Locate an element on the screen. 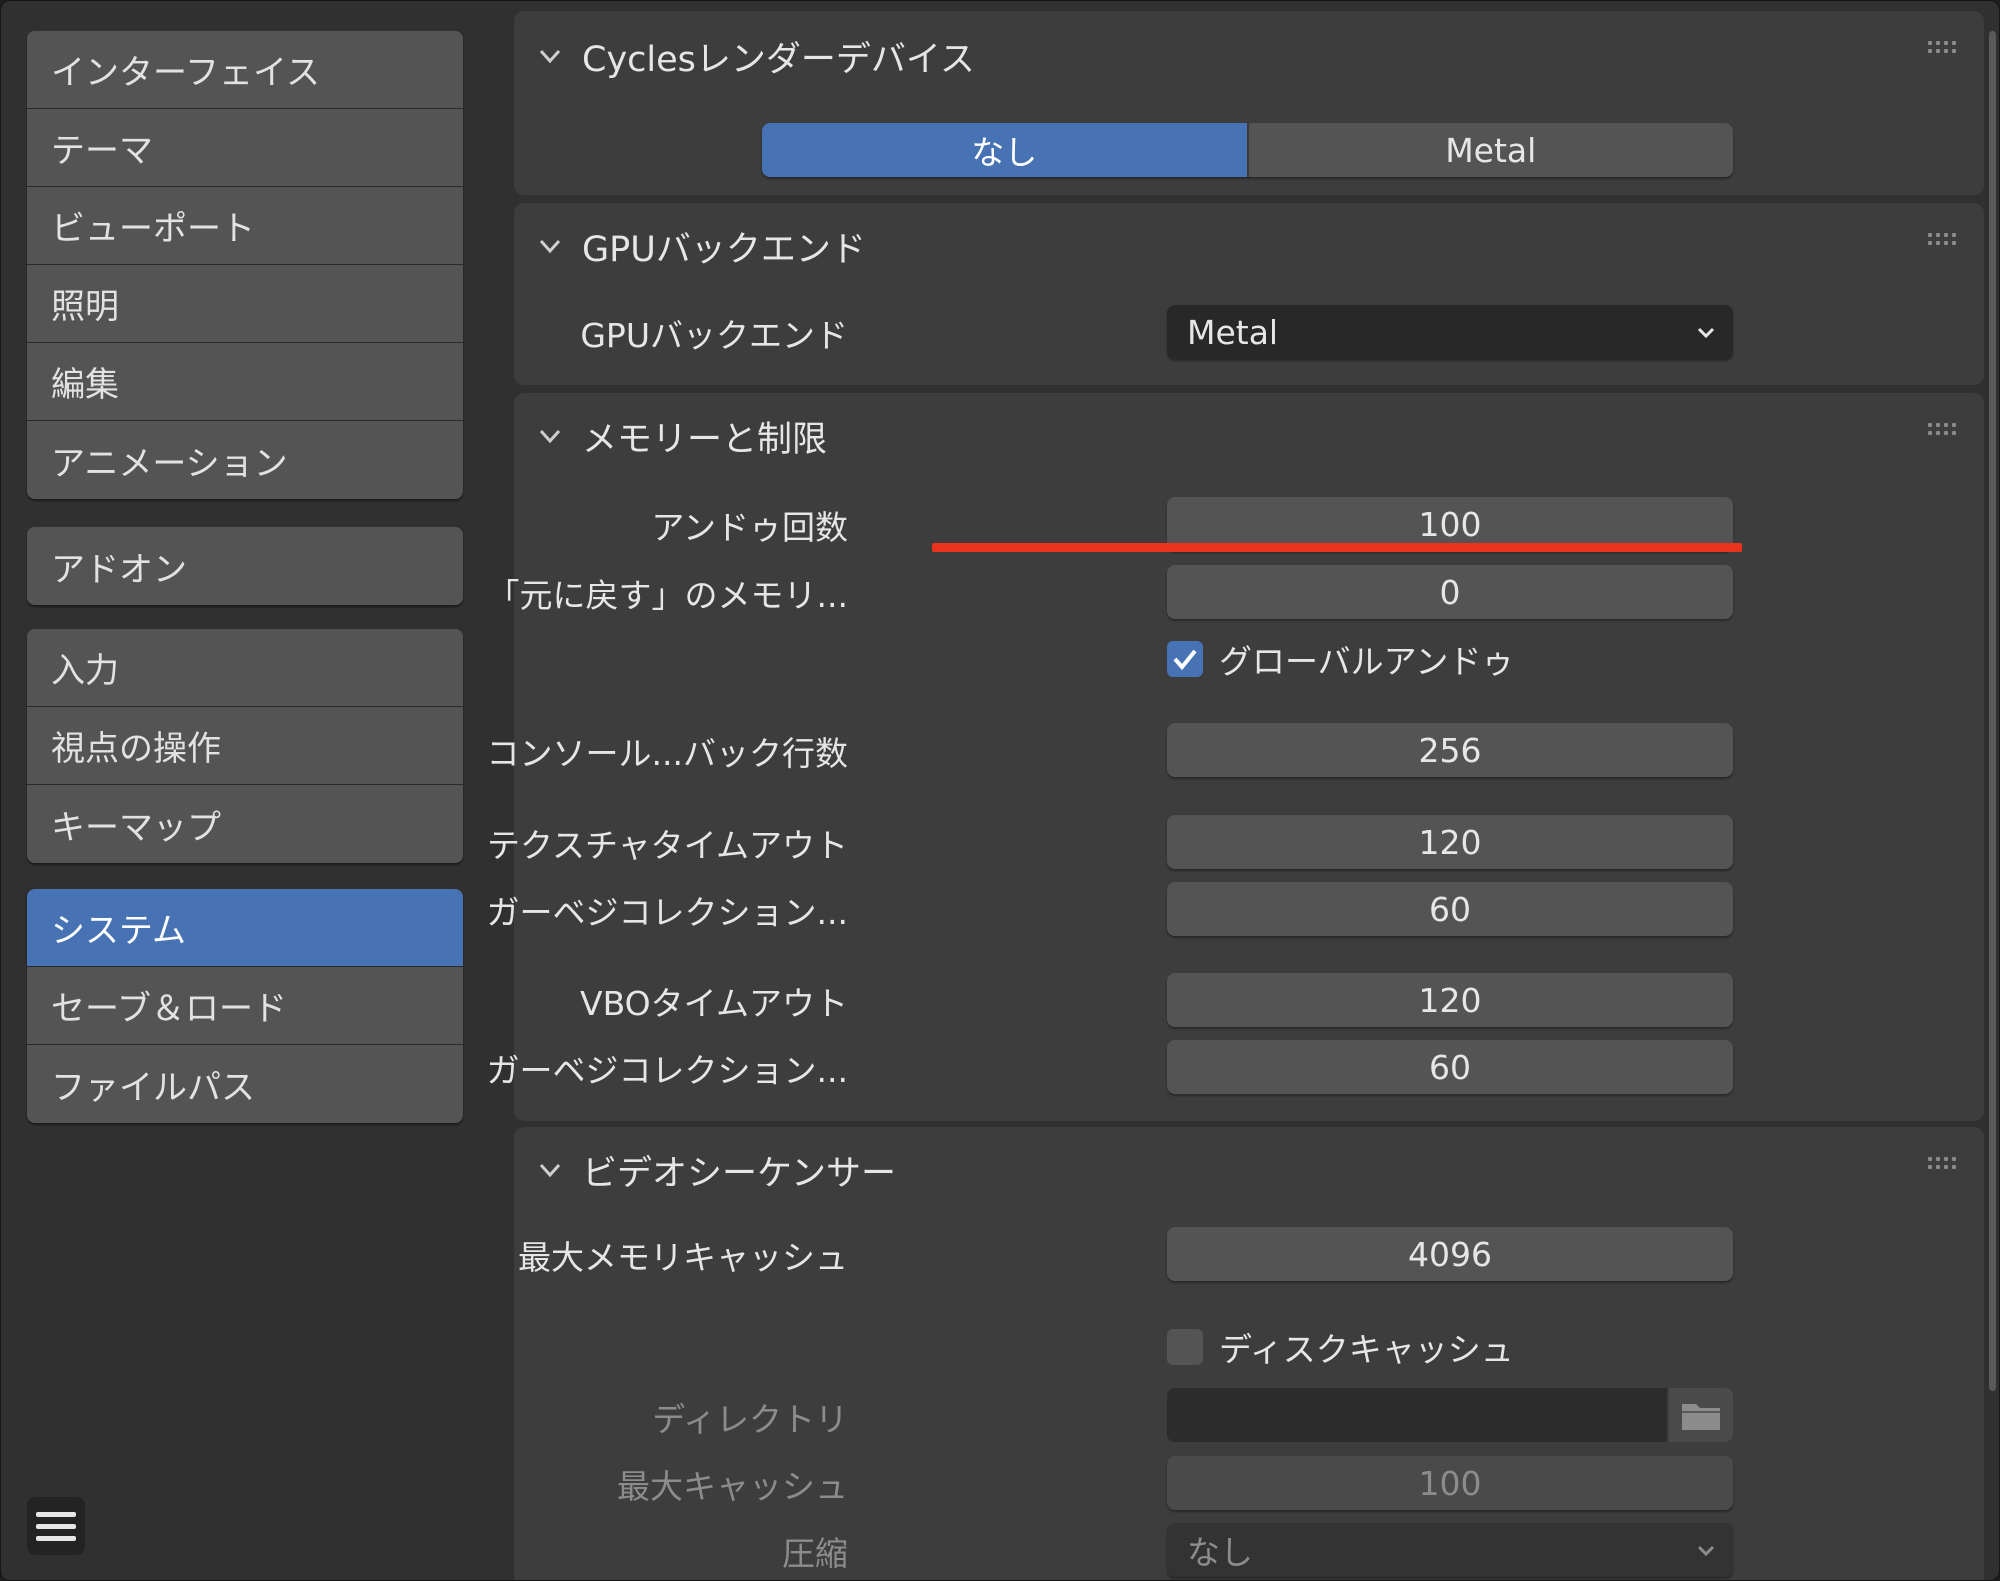 The image size is (2000, 1581). sidebar-group-input: 入力 視点の操作 キーマップ is located at coordinates (245, 746).